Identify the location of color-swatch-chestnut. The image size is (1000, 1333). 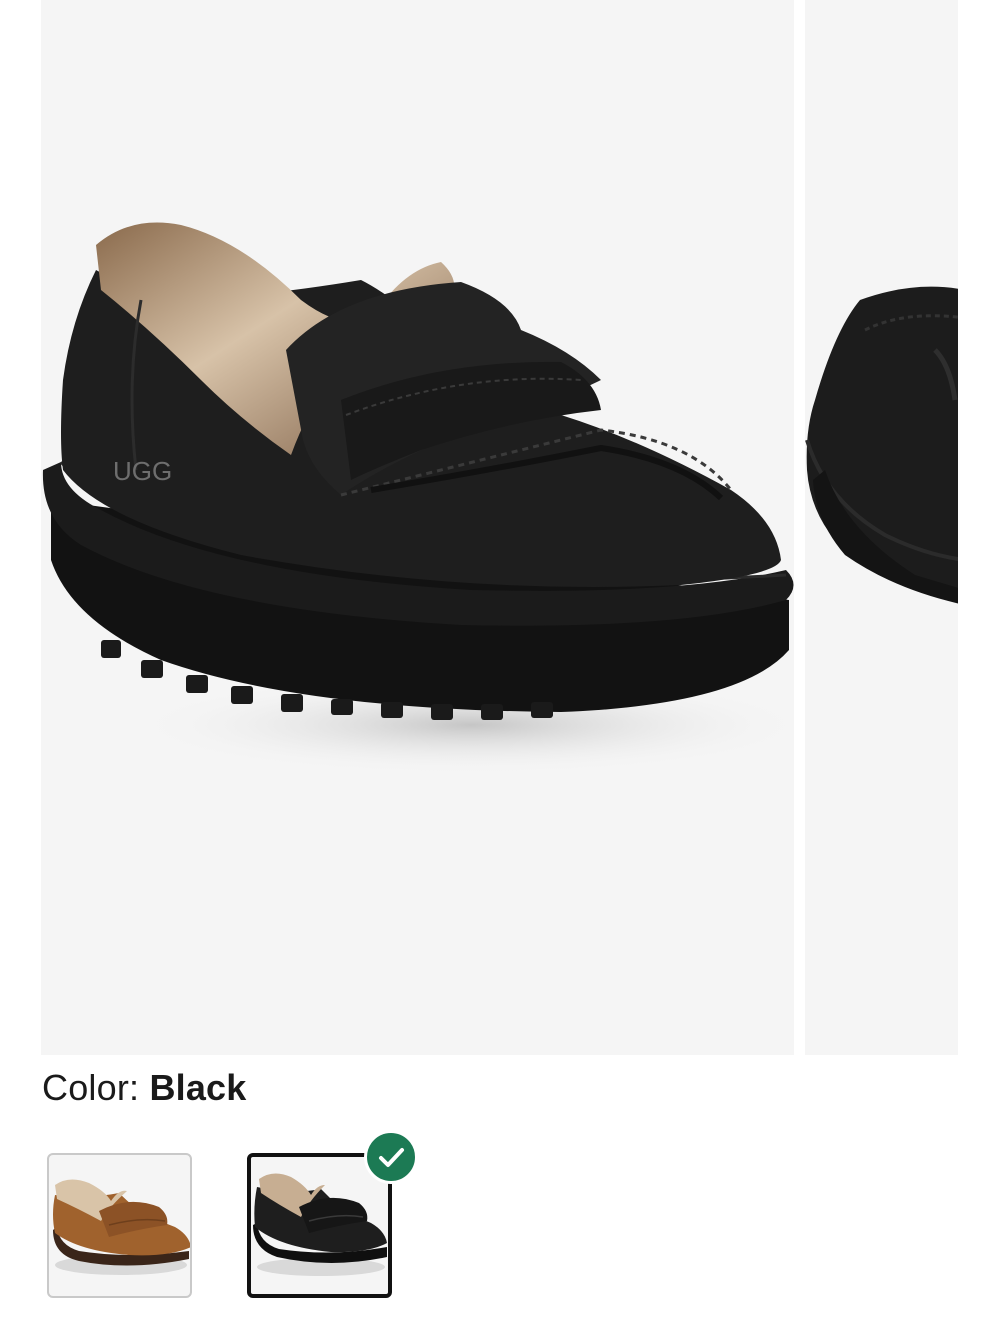
(119, 1225).